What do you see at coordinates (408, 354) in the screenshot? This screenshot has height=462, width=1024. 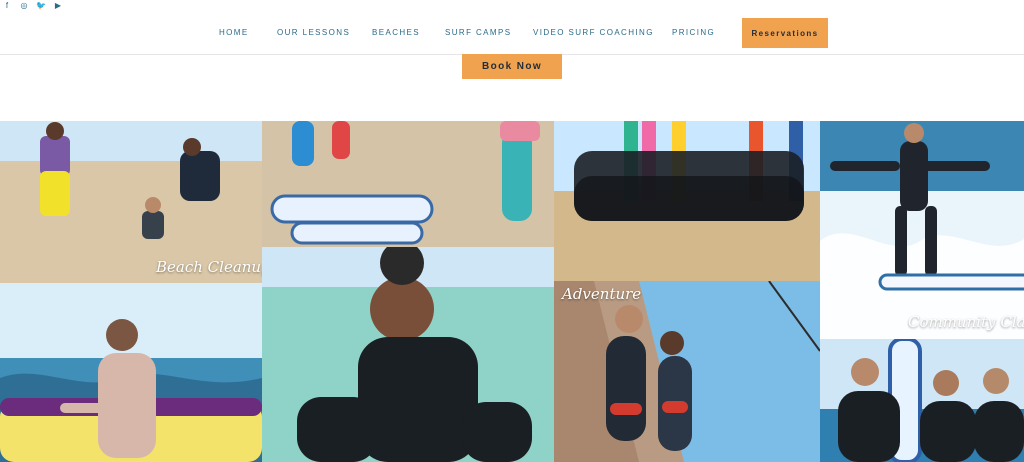 I see `photo-smiling-surfer` at bounding box center [408, 354].